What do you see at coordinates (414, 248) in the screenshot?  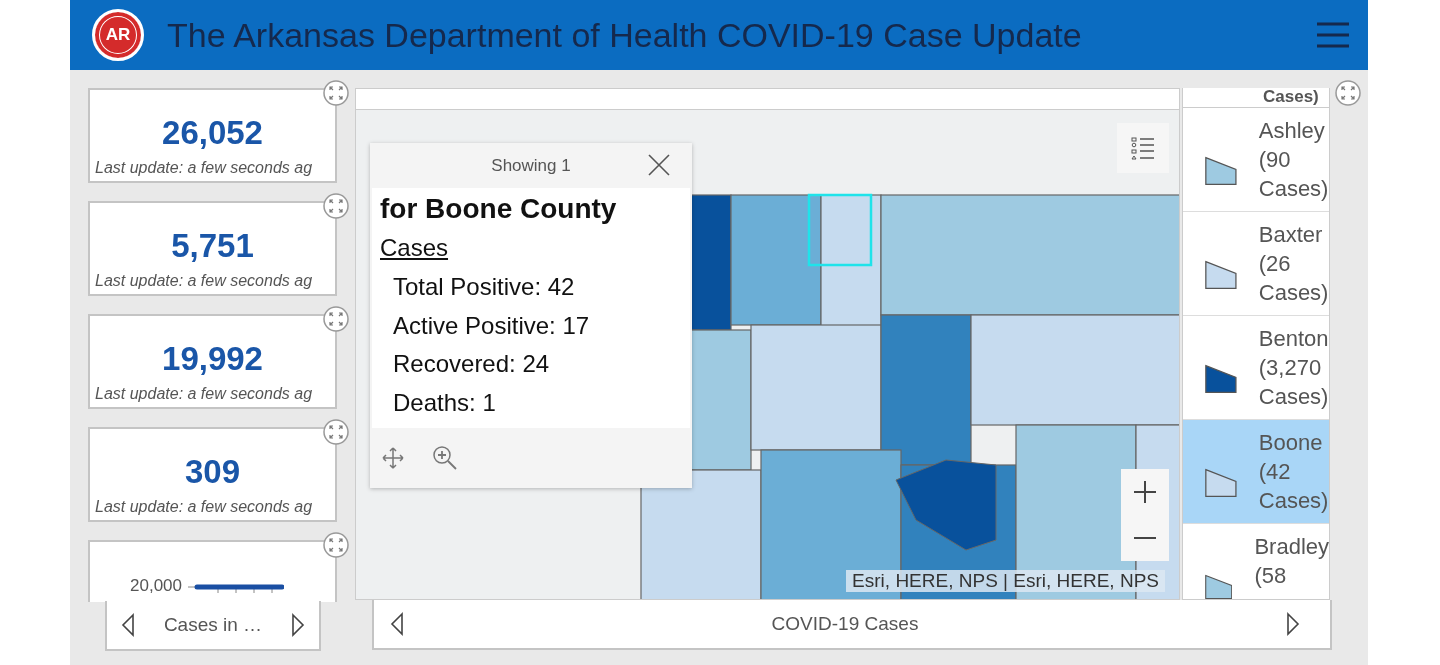 I see `section-heading: Cases` at bounding box center [414, 248].